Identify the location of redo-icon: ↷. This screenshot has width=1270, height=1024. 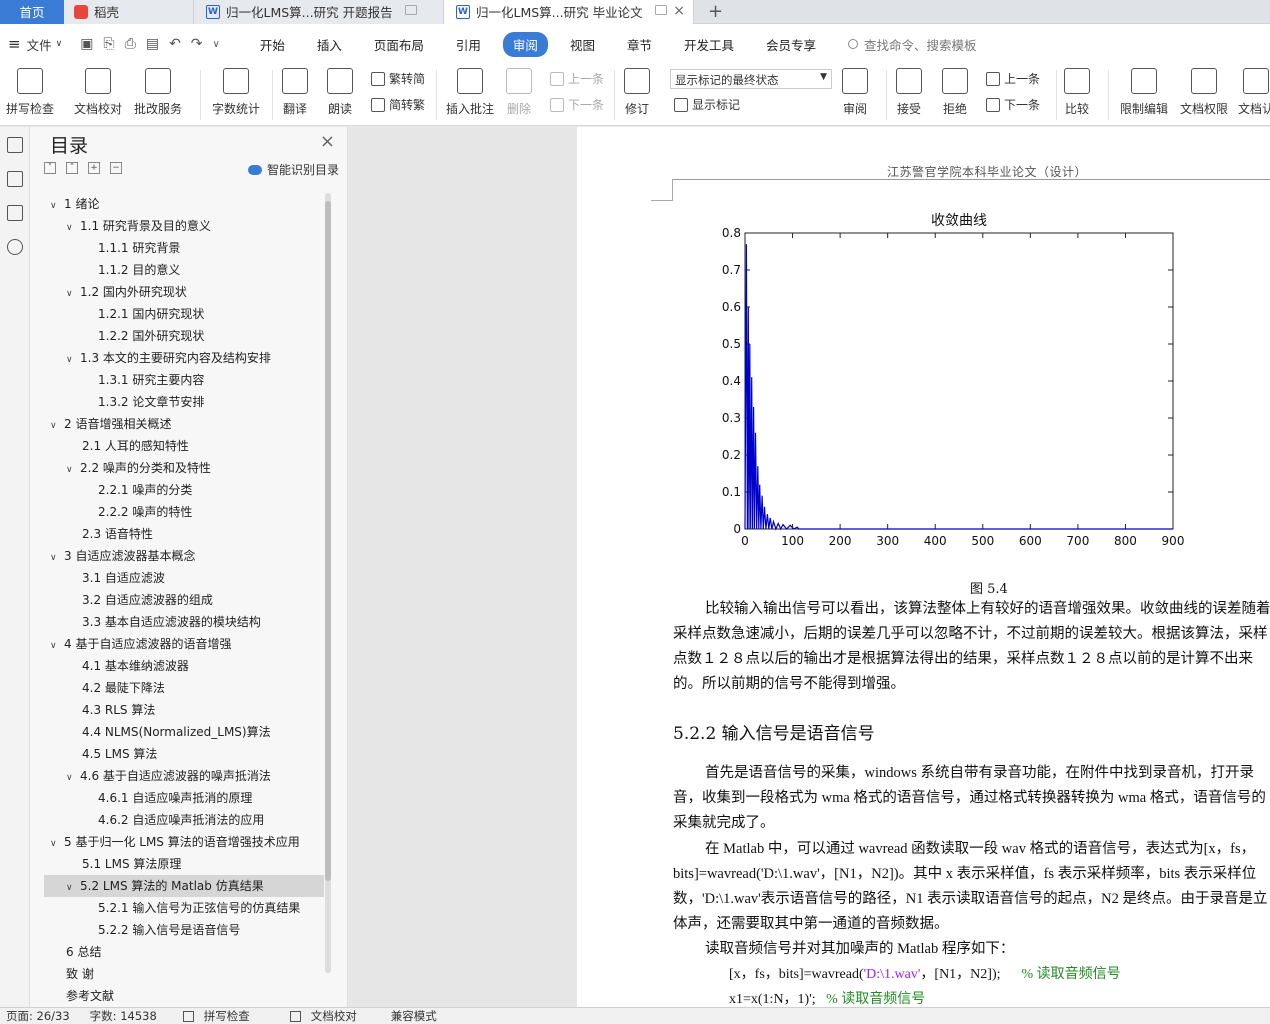
(197, 44).